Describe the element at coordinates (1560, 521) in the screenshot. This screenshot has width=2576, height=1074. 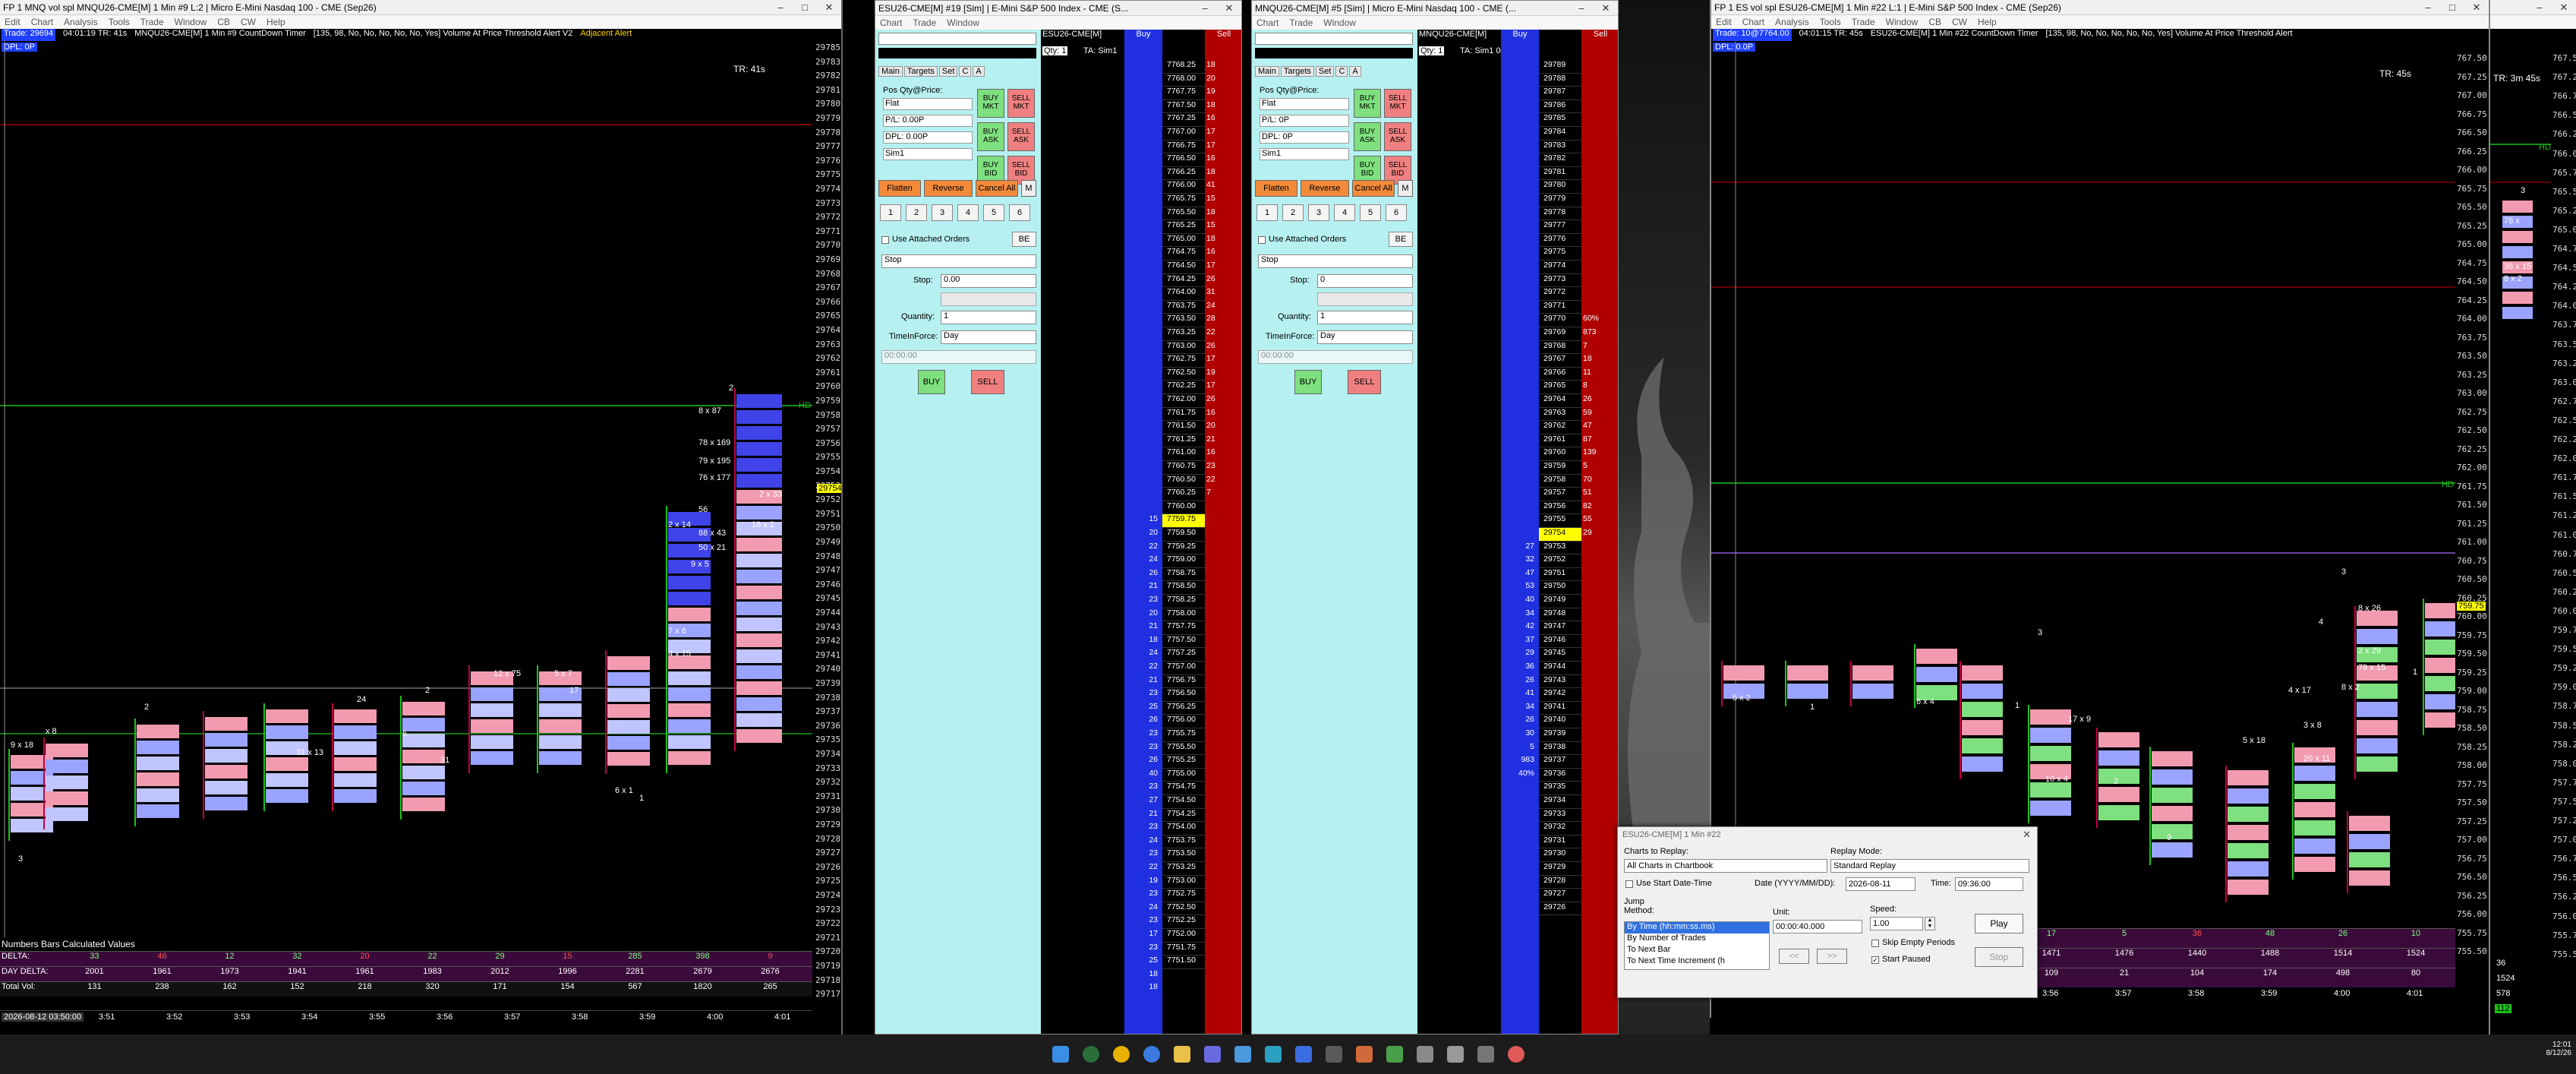
I see `ladder-price: 29755` at that location.